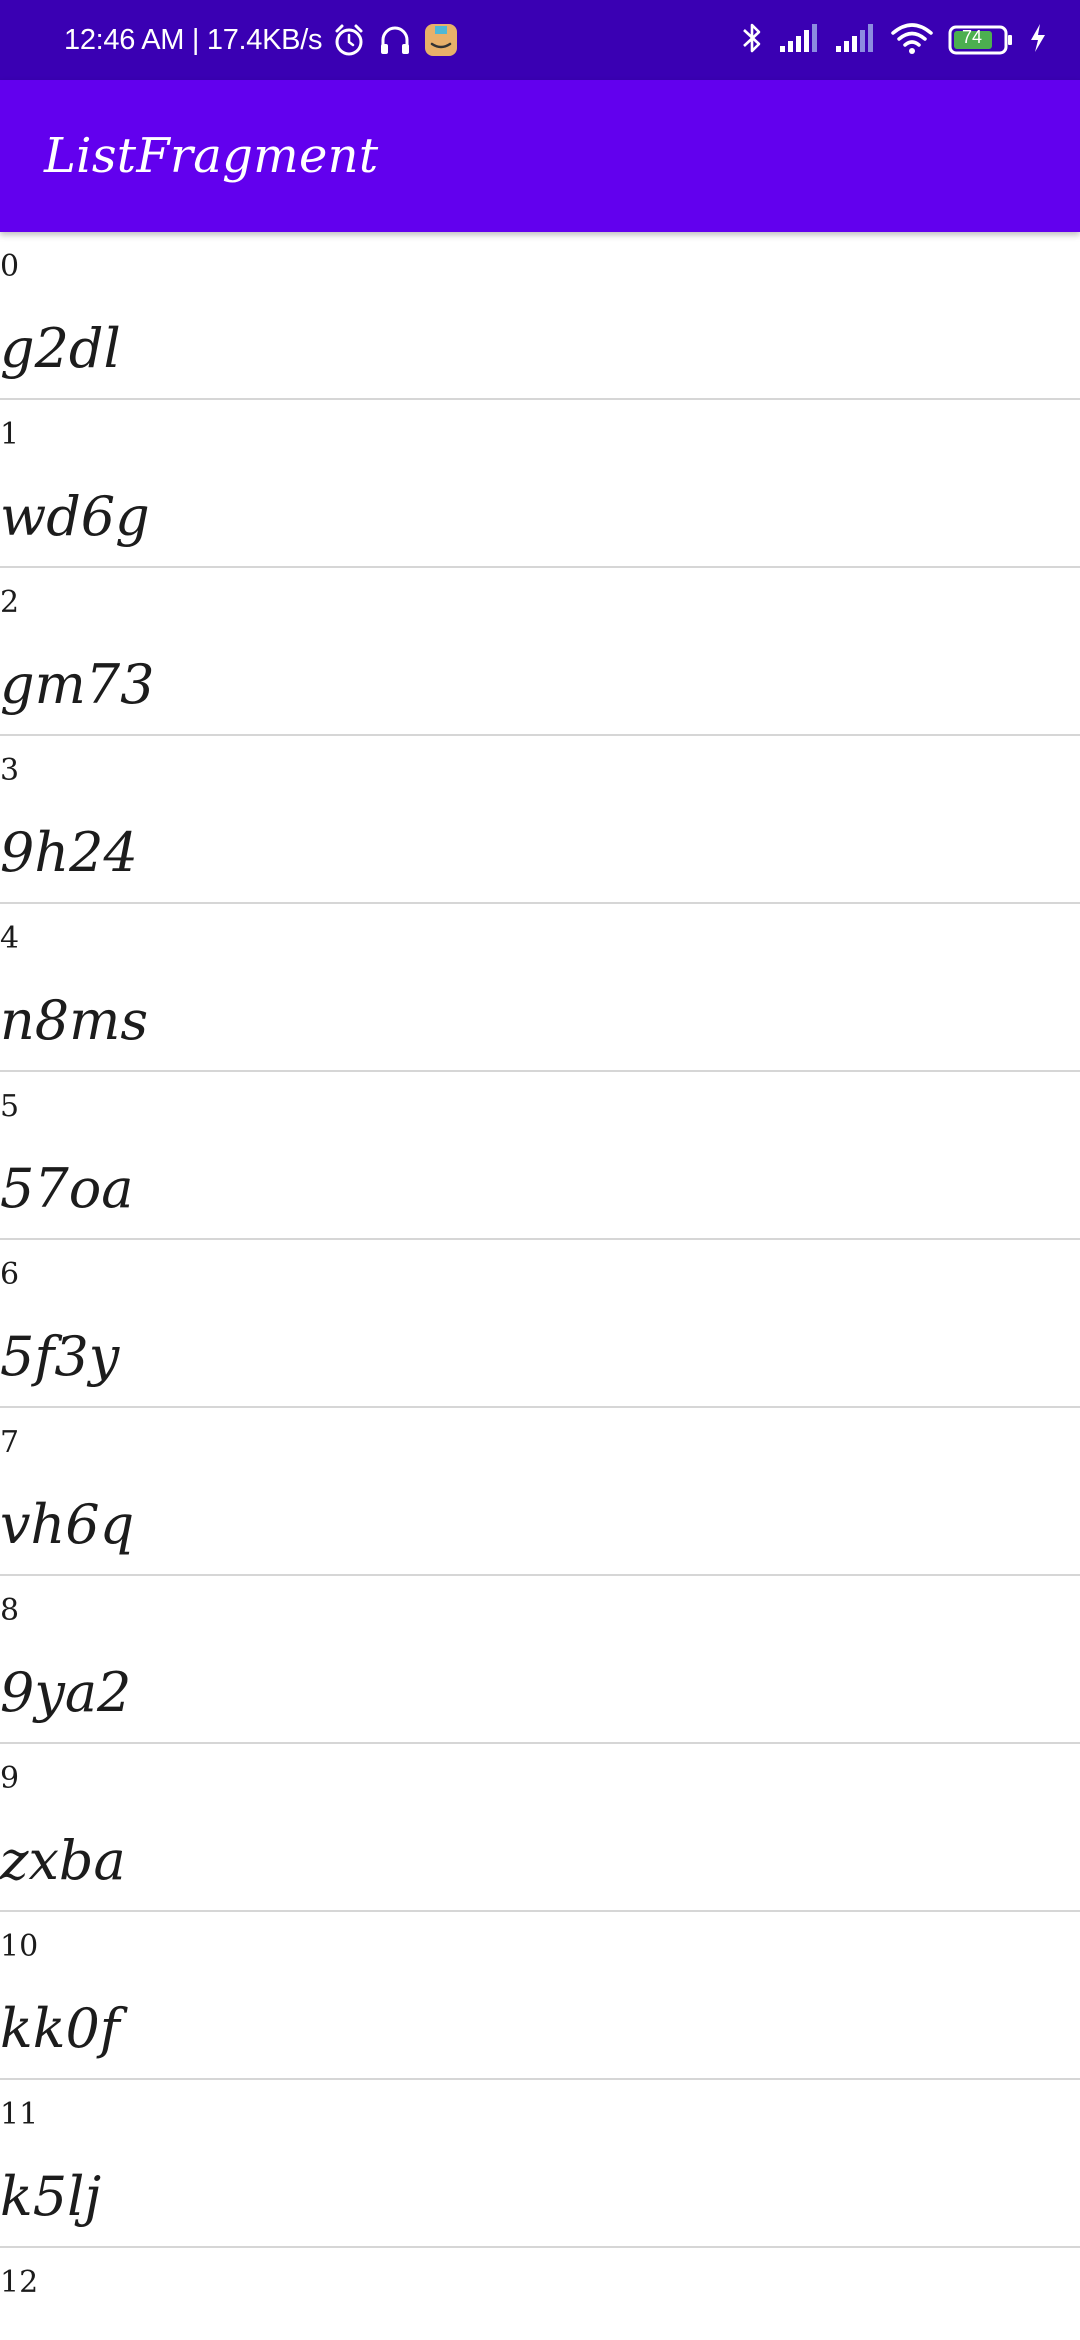 This screenshot has height=2340, width=1080. I want to click on list-item: 7 vh6q, so click(540, 1492).